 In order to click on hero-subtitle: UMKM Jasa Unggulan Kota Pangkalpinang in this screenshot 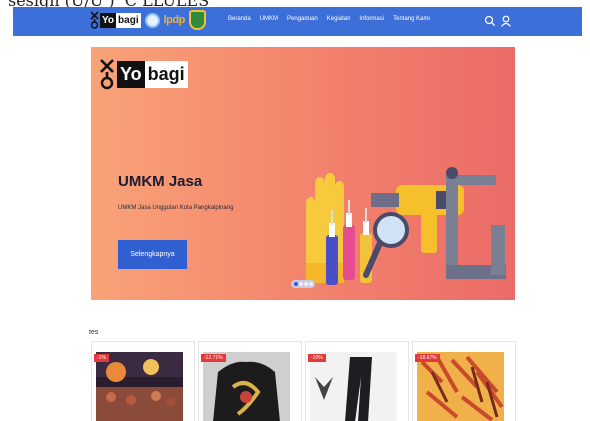, I will do `click(176, 208)`.